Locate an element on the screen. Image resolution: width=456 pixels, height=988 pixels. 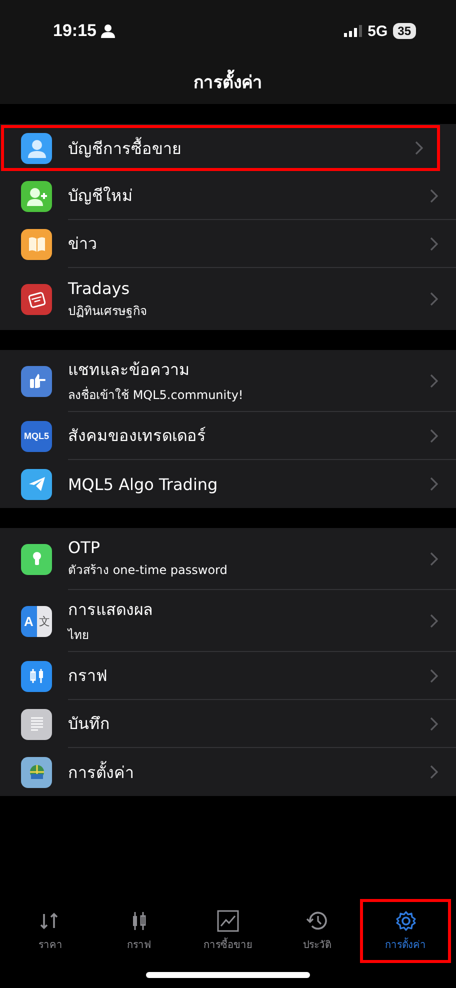
row-title: การตั้งค่า is located at coordinates (101, 772).